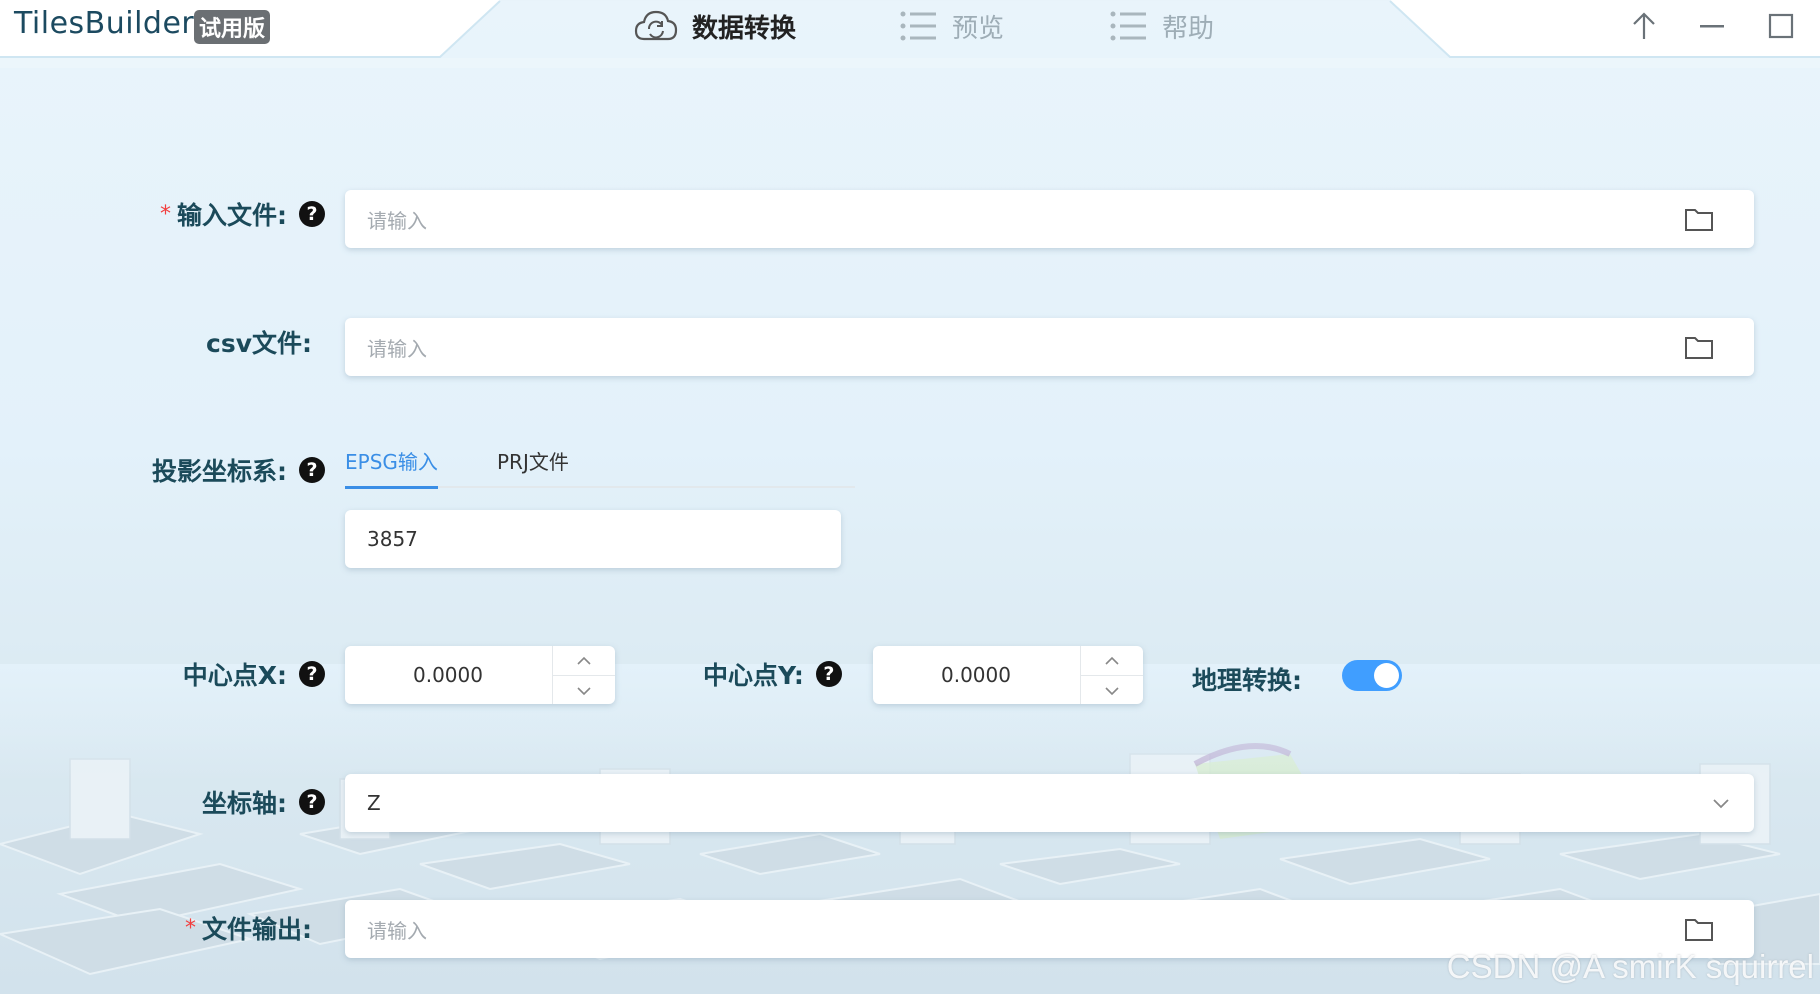 The width and height of the screenshot is (1820, 994). I want to click on center-x-value: 0.0000, so click(448, 675).